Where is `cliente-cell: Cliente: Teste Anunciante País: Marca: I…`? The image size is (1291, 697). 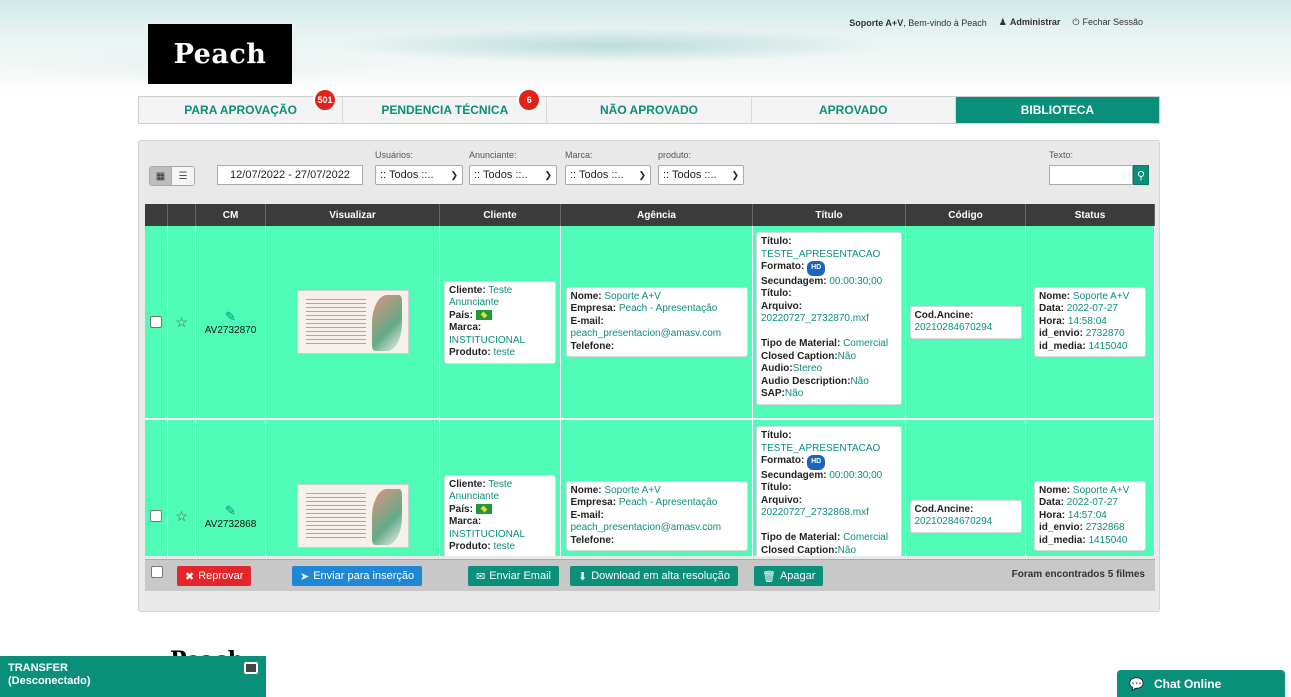 cliente-cell: Cliente: Teste Anunciante País: Marca: I… is located at coordinates (500, 322).